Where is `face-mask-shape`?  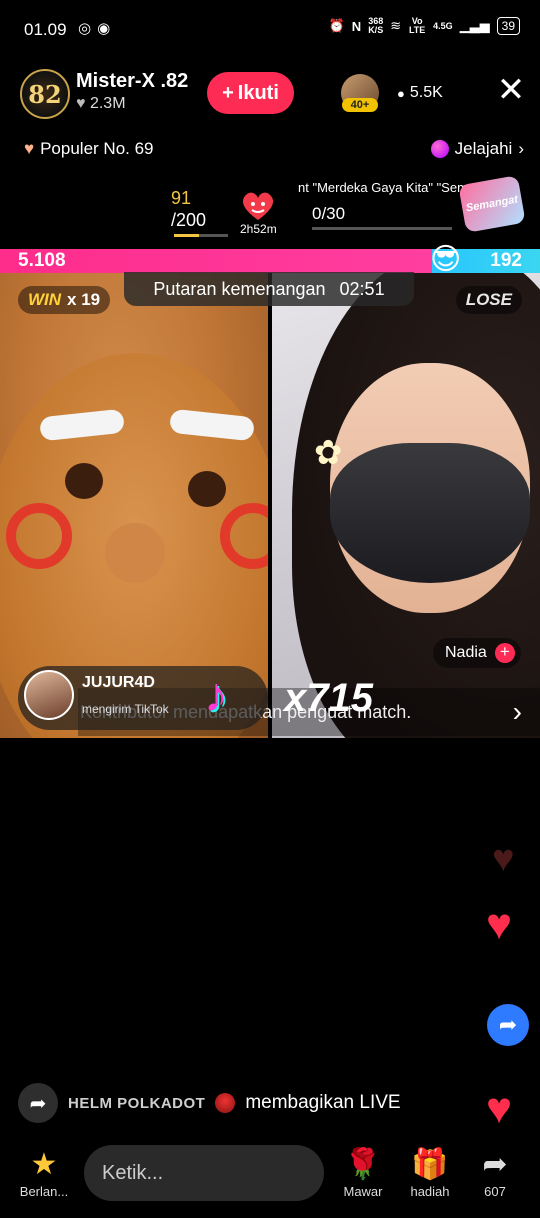 face-mask-shape is located at coordinates (430, 513).